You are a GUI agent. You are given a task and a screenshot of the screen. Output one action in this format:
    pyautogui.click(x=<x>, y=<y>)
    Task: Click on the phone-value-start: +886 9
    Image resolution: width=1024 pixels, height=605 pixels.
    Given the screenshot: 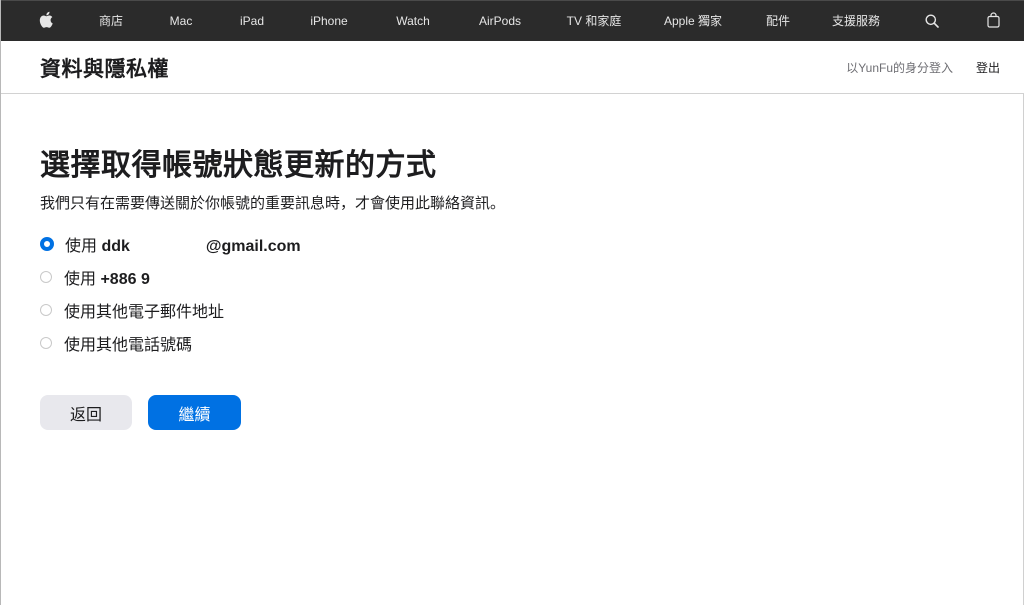 What is the action you would take?
    pyautogui.click(x=125, y=279)
    